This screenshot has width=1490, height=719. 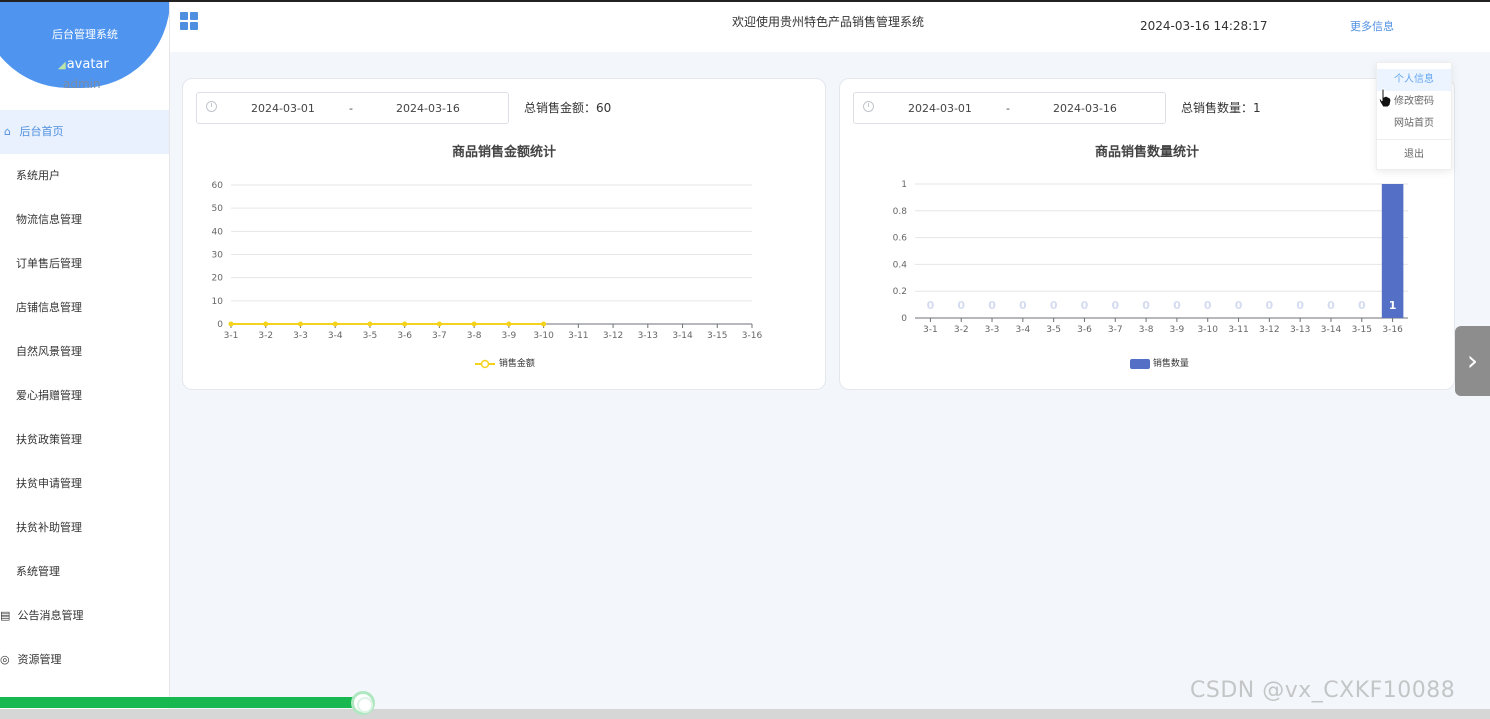 I want to click on sidebar-item-system-management: 系统管理, so click(x=84, y=572).